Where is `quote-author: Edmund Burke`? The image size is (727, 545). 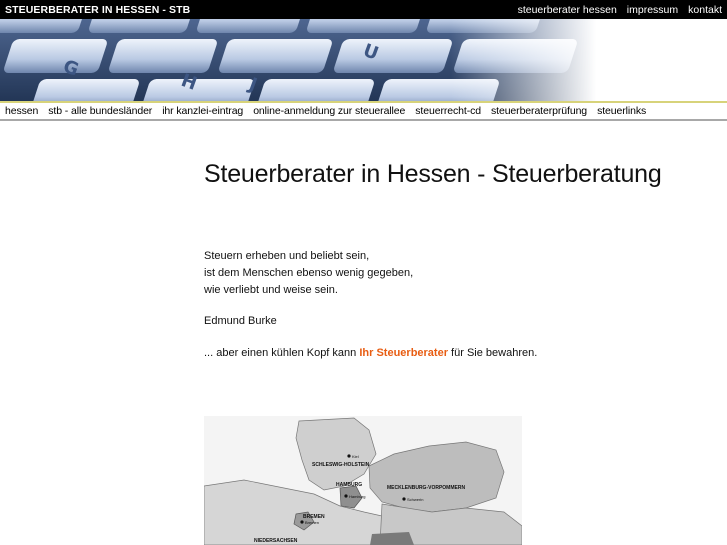 quote-author: Edmund Burke is located at coordinates (240, 321).